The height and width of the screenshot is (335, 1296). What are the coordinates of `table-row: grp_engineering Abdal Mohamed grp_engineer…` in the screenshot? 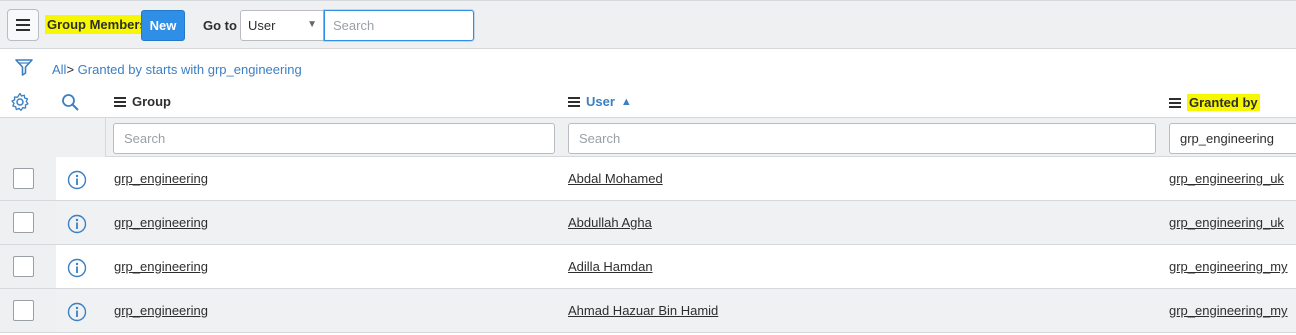 It's located at (648, 179).